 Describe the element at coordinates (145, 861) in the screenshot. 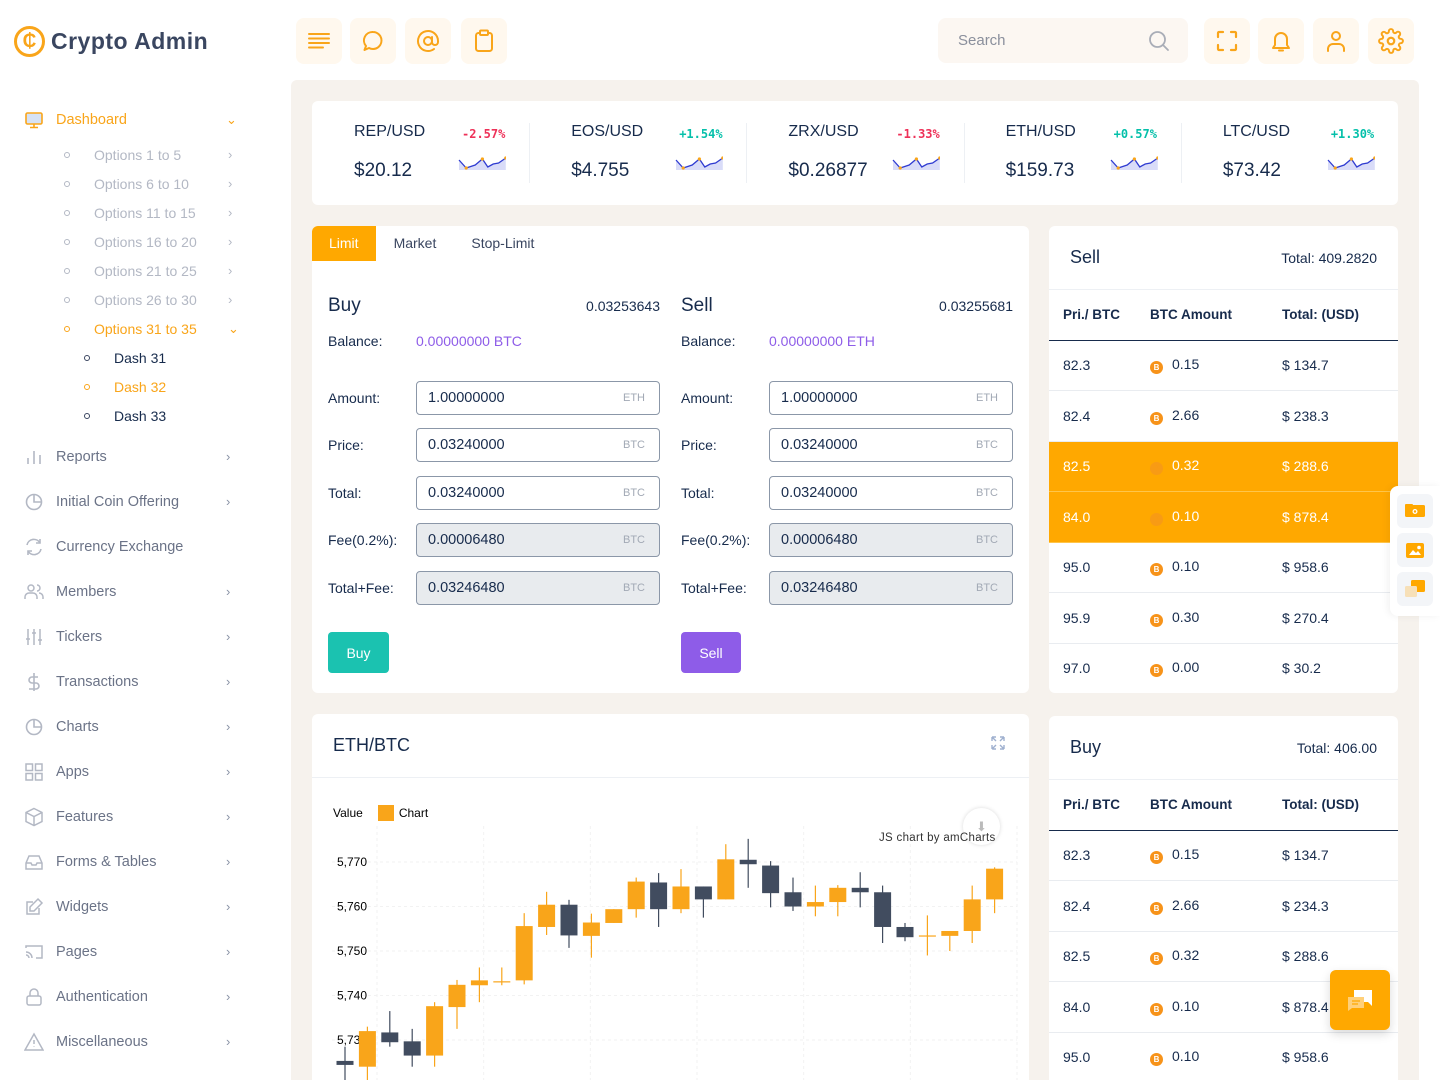

I see `sidebar-item-forms-tables: Forms & Tables ›` at that location.